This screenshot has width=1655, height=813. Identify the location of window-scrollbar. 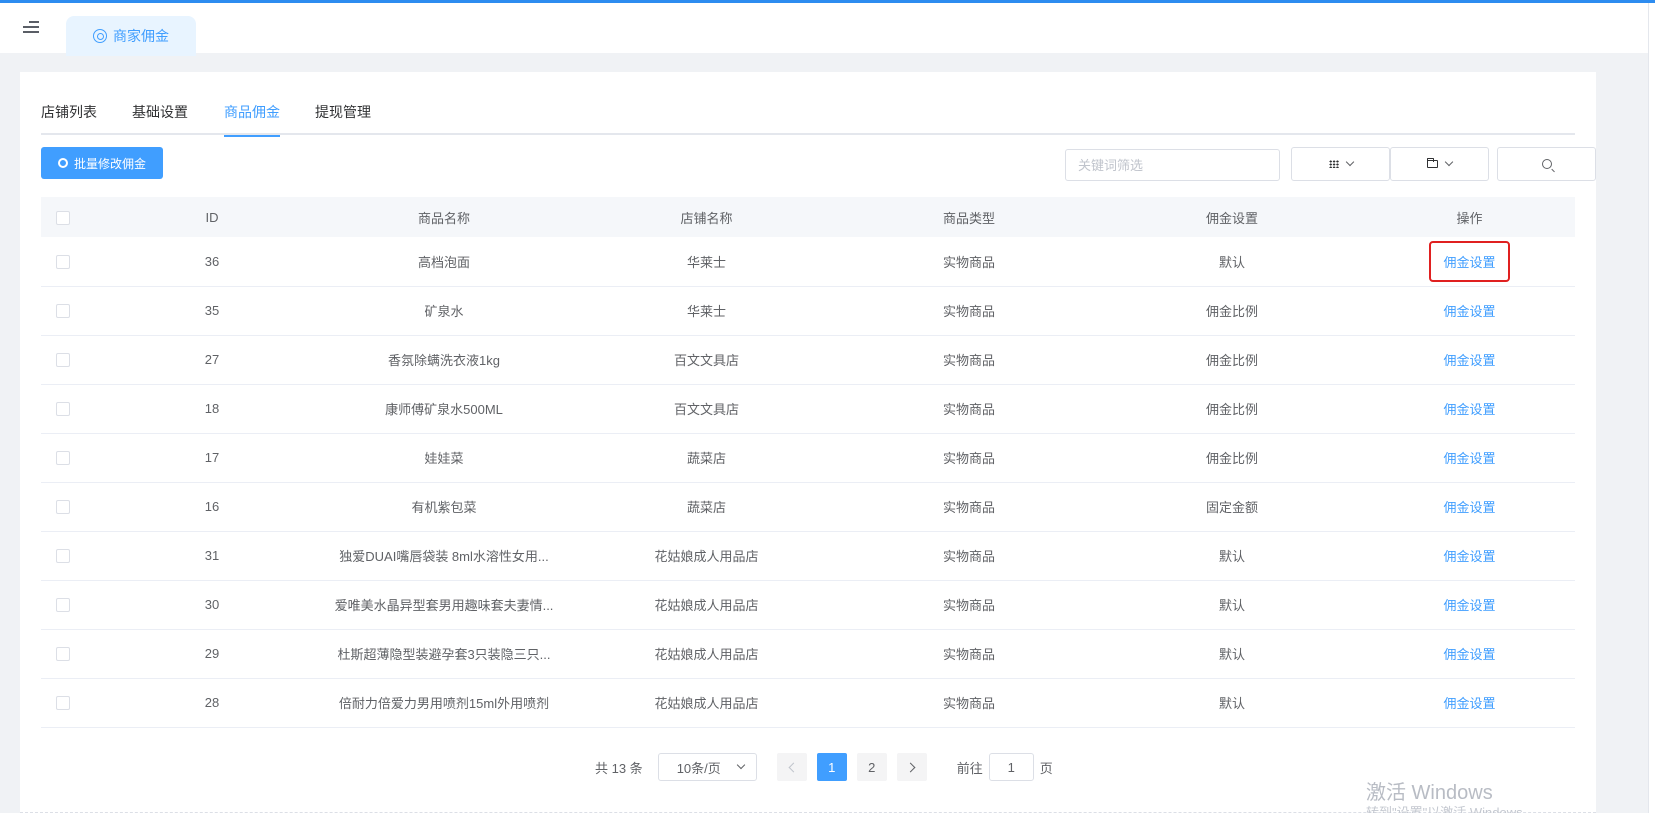
(1651, 408).